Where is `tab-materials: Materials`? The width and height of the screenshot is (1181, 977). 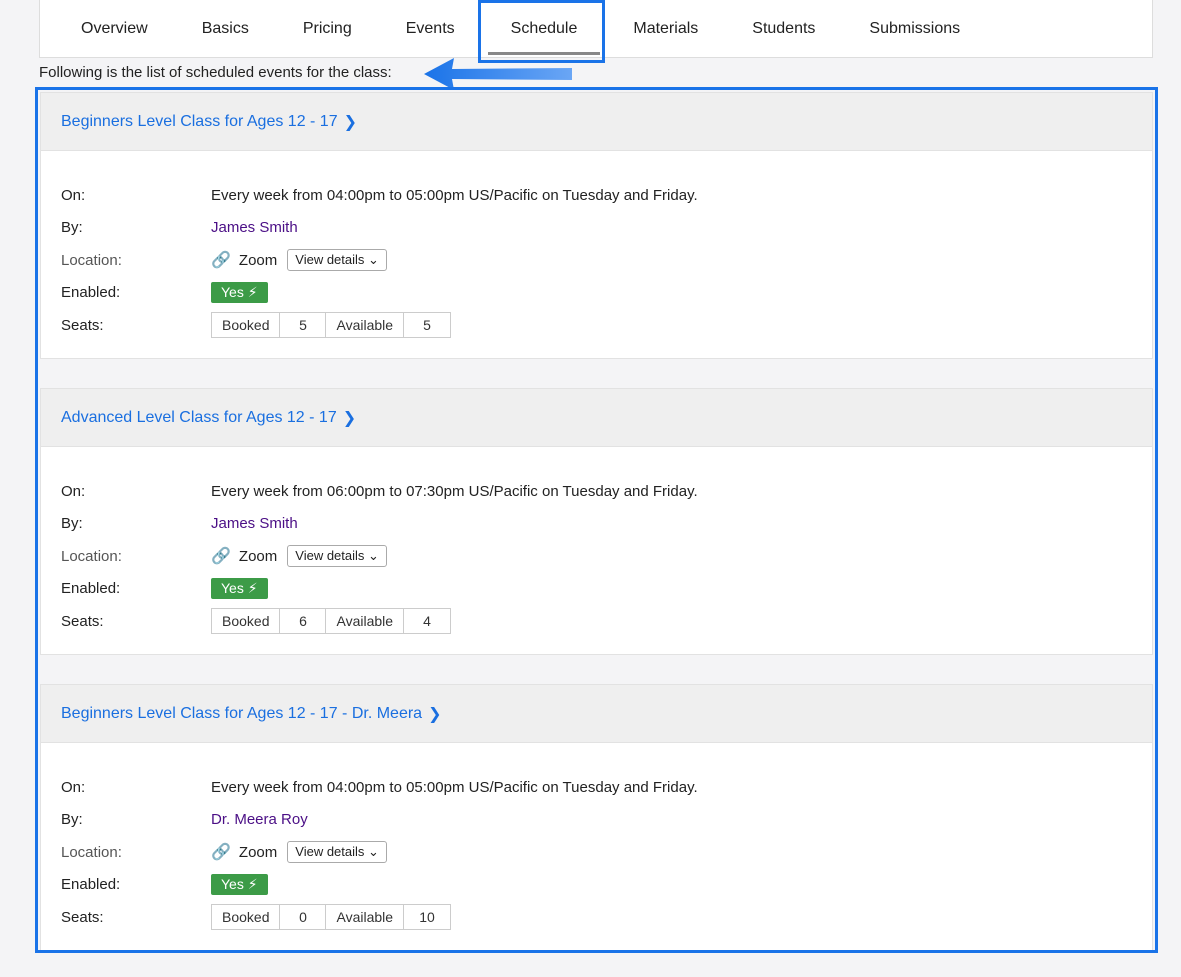 tab-materials: Materials is located at coordinates (665, 29).